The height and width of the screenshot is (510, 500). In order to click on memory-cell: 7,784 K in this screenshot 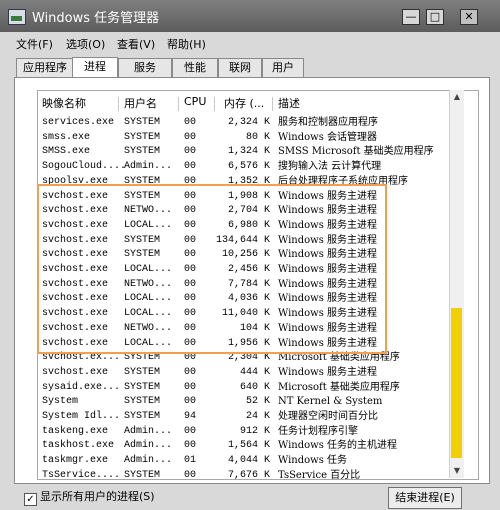, I will do `click(248, 284)`.